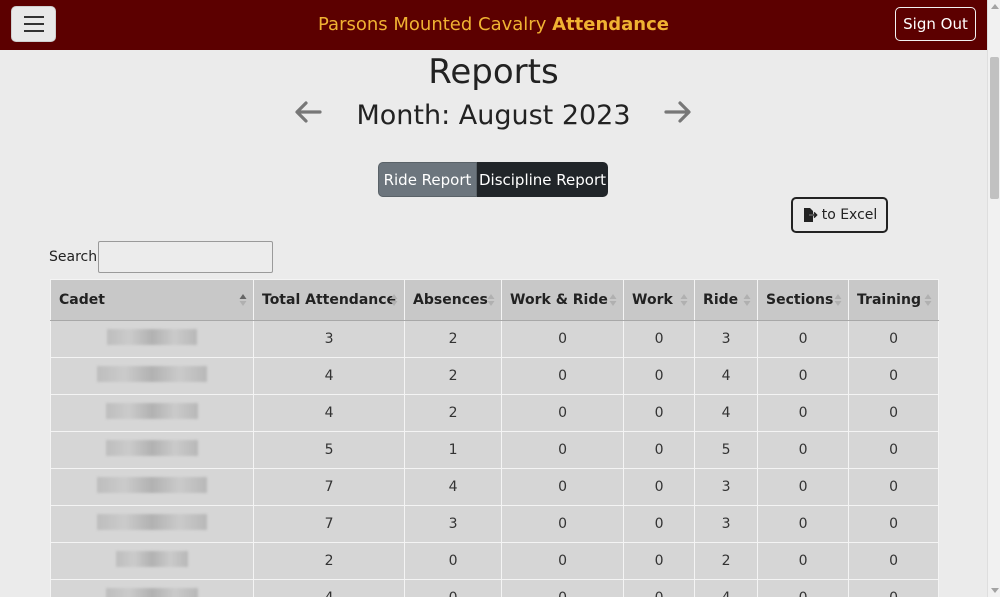  What do you see at coordinates (994, 128) in the screenshot?
I see `scroll-thumb` at bounding box center [994, 128].